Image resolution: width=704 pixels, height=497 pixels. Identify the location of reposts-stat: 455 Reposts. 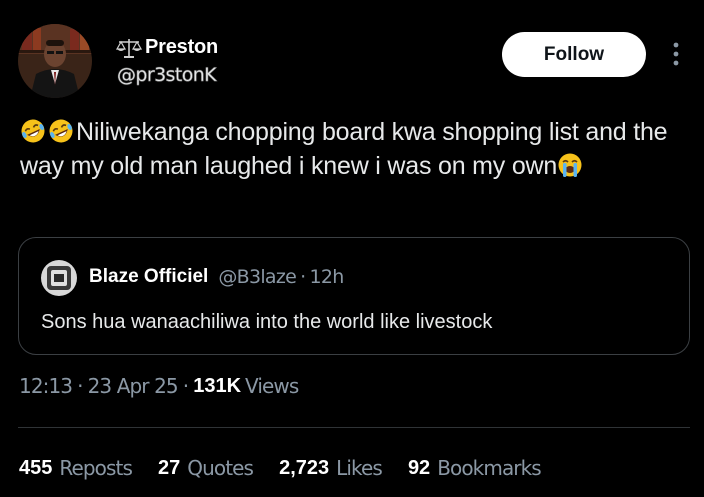
(76, 468).